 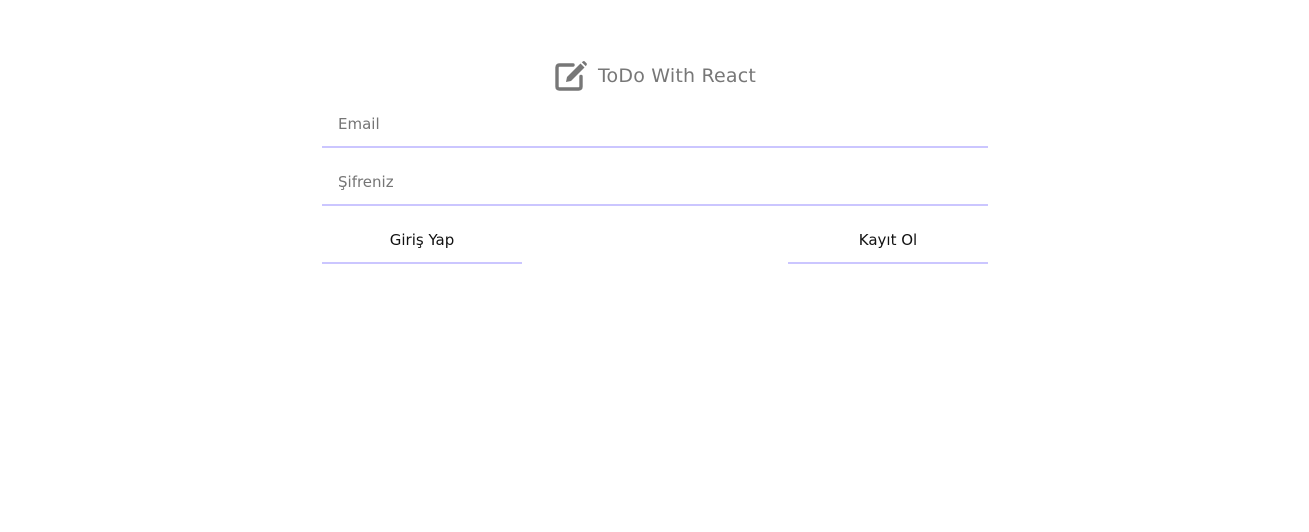 What do you see at coordinates (888, 241) in the screenshot?
I see `register-button: Kayıt Ol` at bounding box center [888, 241].